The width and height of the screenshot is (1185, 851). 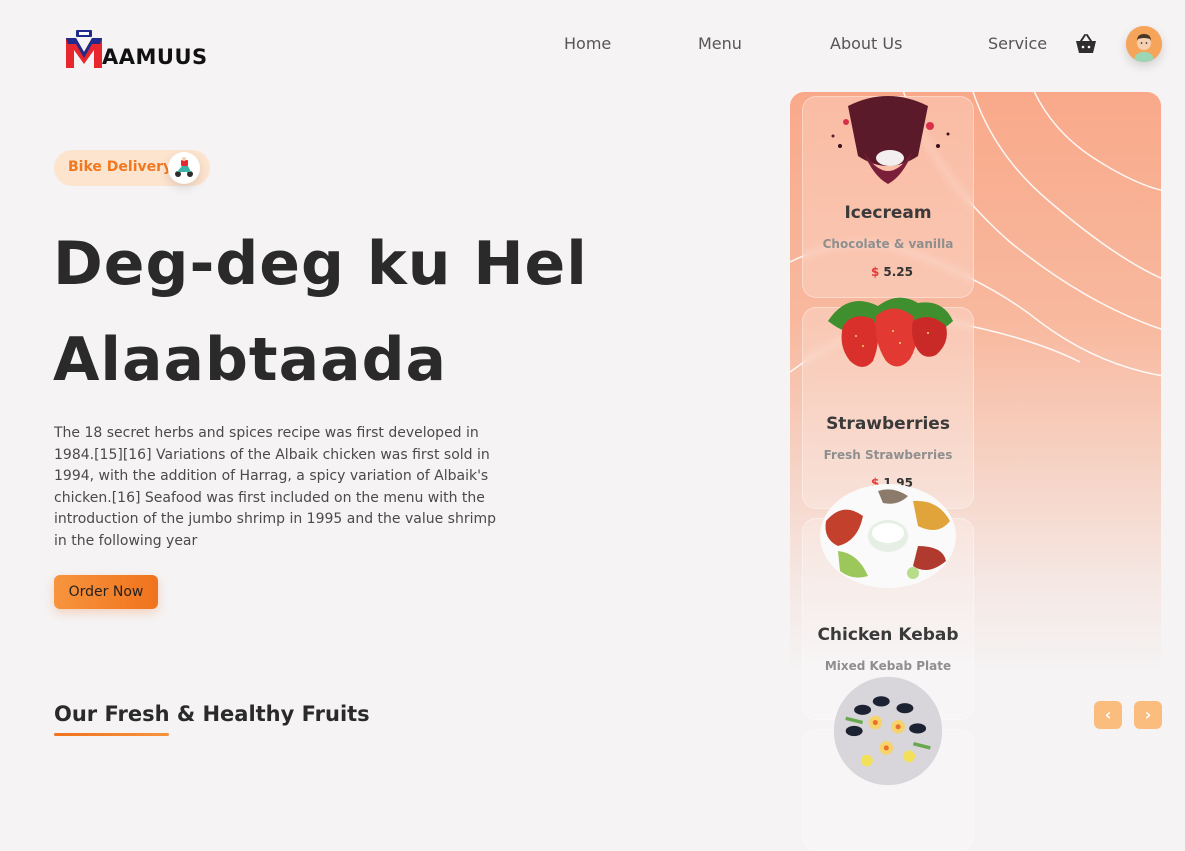 What do you see at coordinates (373, 312) in the screenshot?
I see `hero-title: Deg-deg ku Hel Alaabtaada` at bounding box center [373, 312].